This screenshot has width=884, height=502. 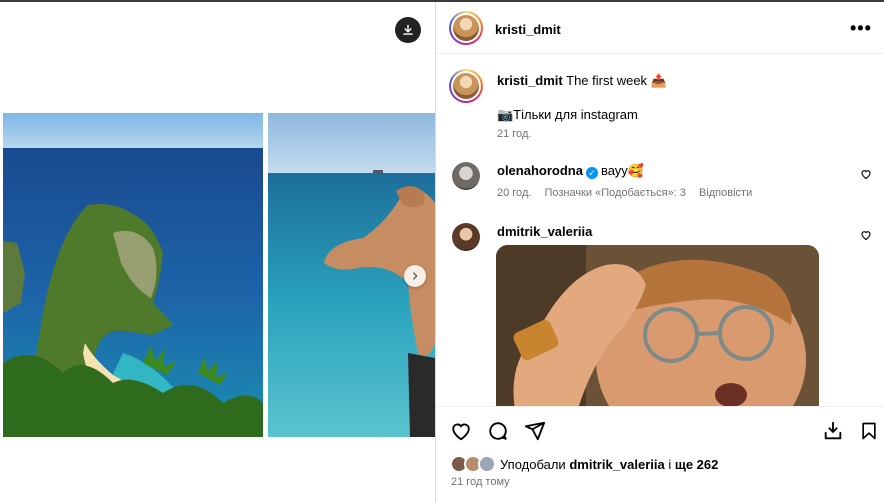 I want to click on comment-icon, so click(x=498, y=431).